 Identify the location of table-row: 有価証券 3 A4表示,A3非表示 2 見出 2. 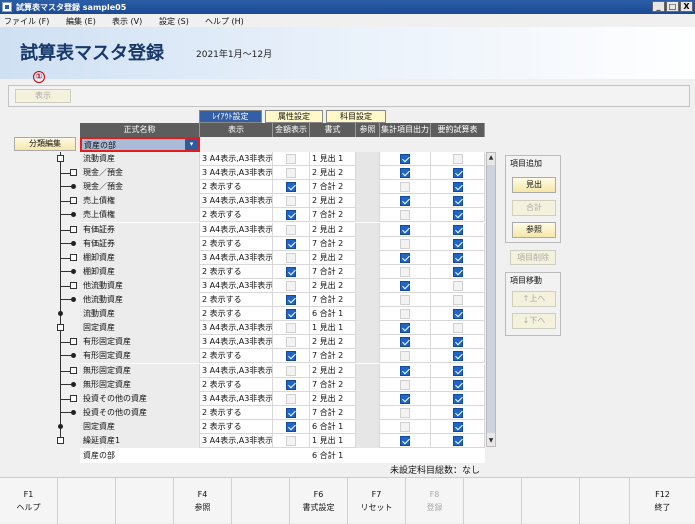
(282, 229).